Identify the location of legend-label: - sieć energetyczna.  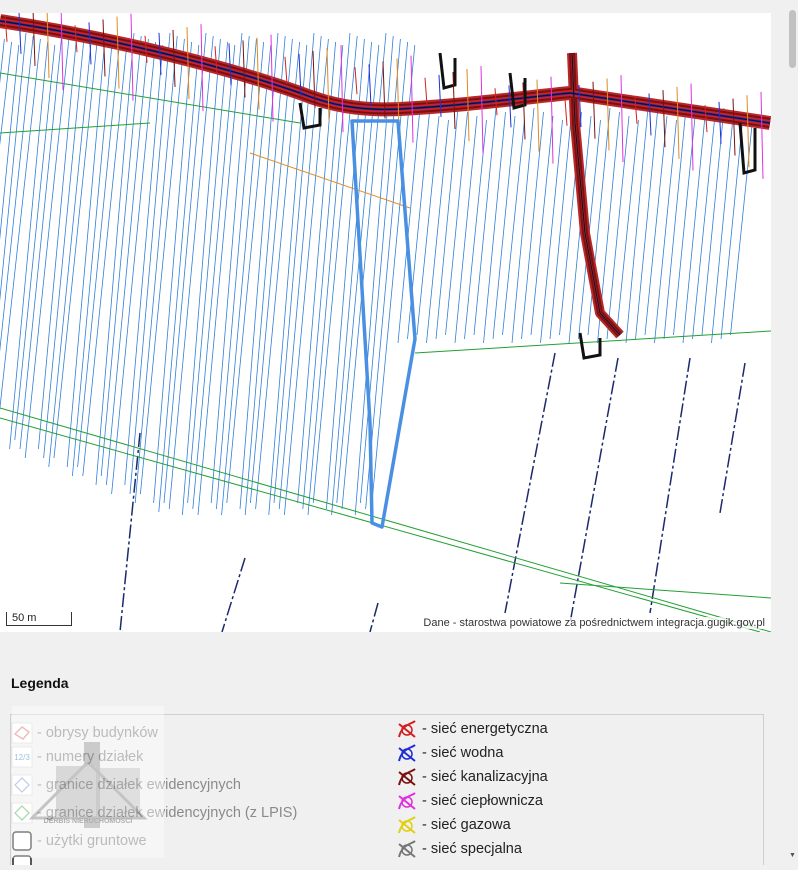
(485, 729).